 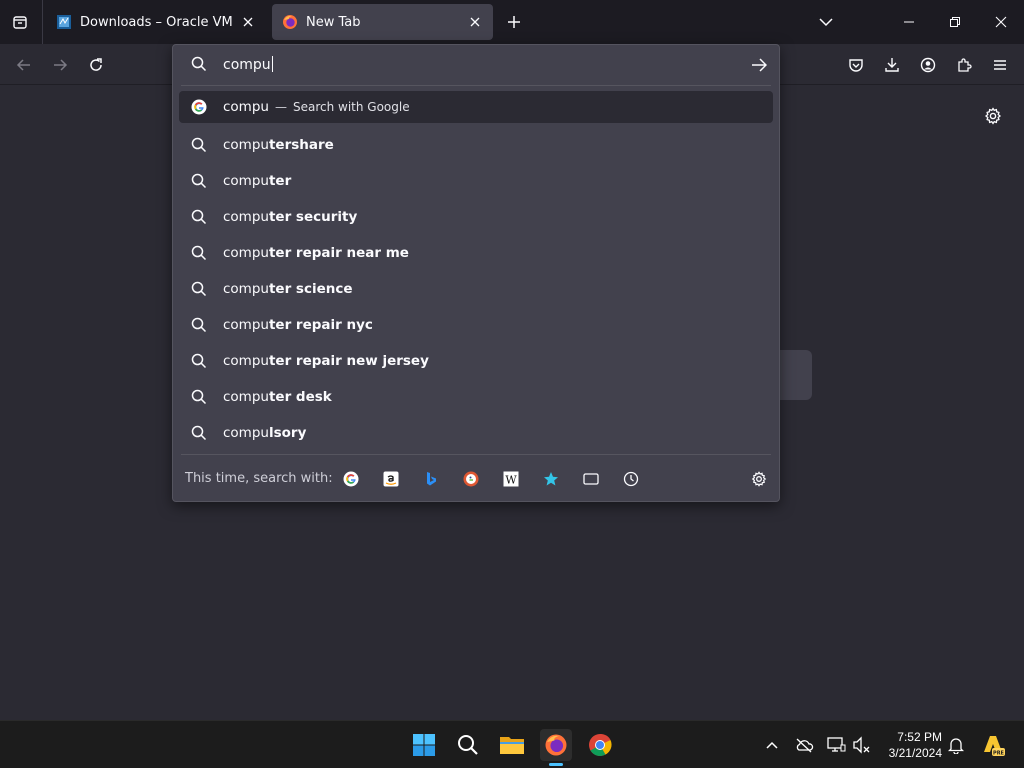 What do you see at coordinates (964, 65) in the screenshot?
I see `extensions-button` at bounding box center [964, 65].